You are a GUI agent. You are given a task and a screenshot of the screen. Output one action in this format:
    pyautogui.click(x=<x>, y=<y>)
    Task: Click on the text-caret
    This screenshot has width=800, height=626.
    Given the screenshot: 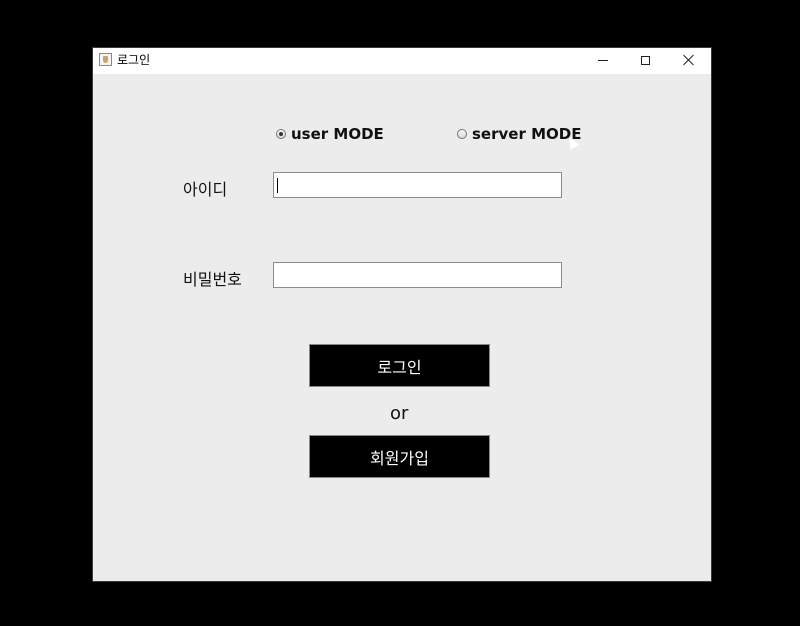 What is the action you would take?
    pyautogui.click(x=277, y=185)
    